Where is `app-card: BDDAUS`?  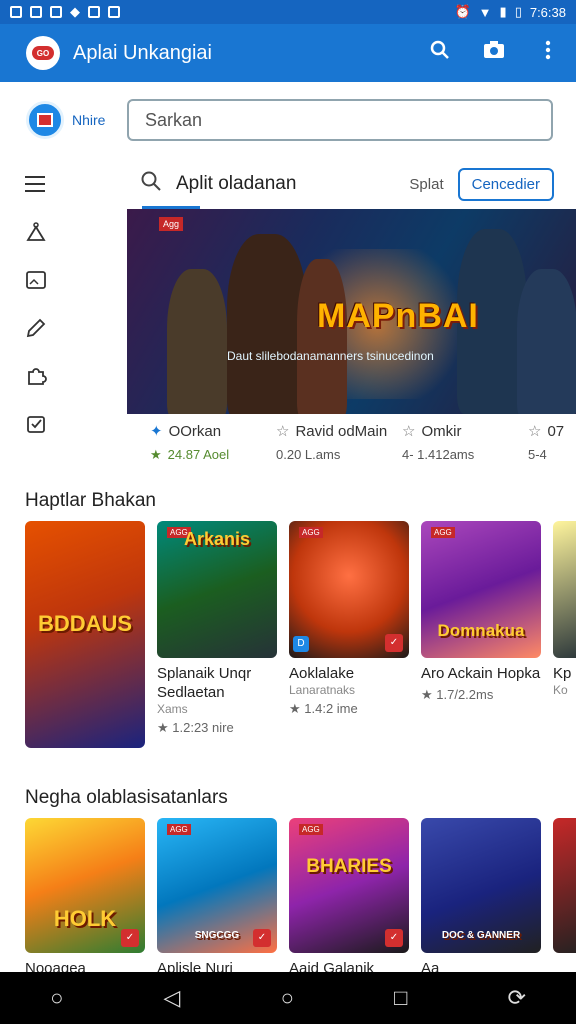
app-card: BDDAUS is located at coordinates (85, 634).